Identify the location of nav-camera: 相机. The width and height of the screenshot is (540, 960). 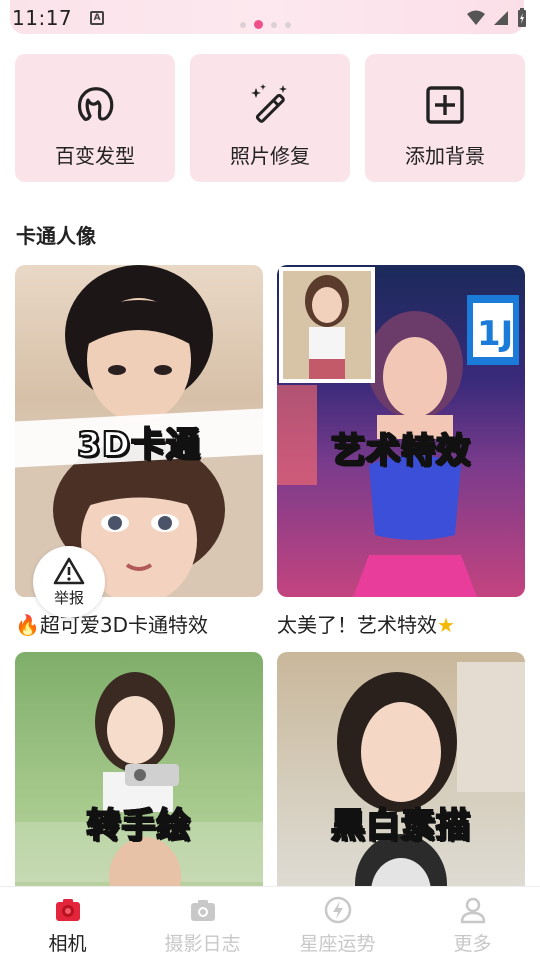
(67, 923).